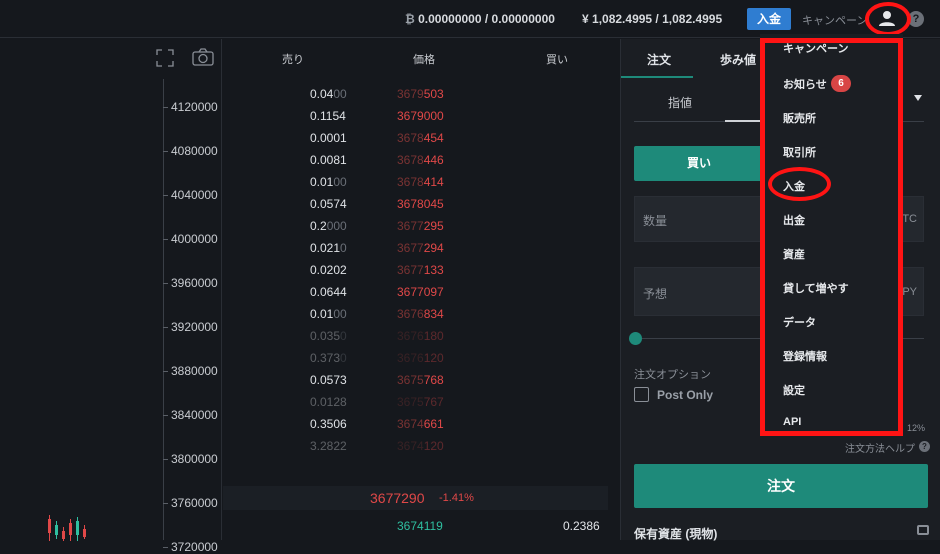 Image resolution: width=940 pixels, height=554 pixels. I want to click on ask-price: 3678414, so click(420, 182).